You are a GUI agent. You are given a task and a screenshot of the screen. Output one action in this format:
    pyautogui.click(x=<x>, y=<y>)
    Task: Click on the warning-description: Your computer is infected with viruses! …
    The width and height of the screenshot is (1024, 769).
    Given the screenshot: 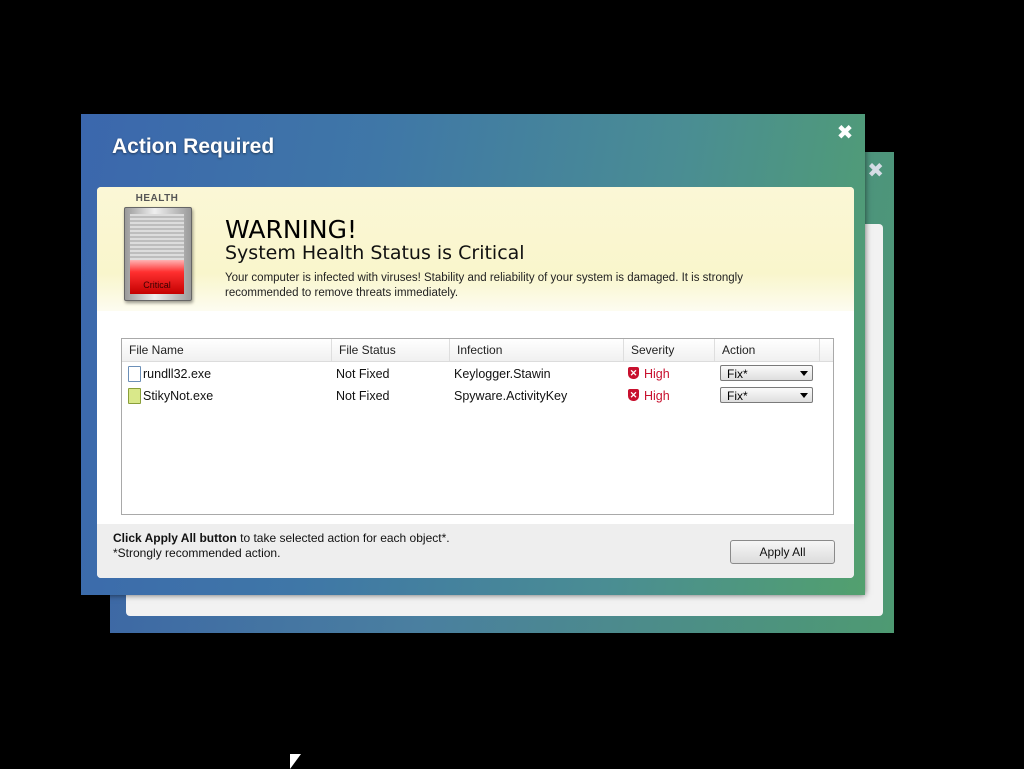 What is the action you would take?
    pyautogui.click(x=484, y=285)
    